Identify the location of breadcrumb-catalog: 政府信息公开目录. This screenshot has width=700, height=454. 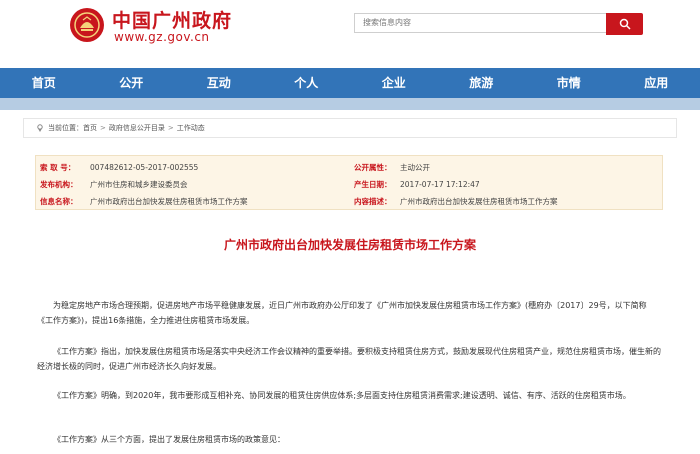
(137, 128).